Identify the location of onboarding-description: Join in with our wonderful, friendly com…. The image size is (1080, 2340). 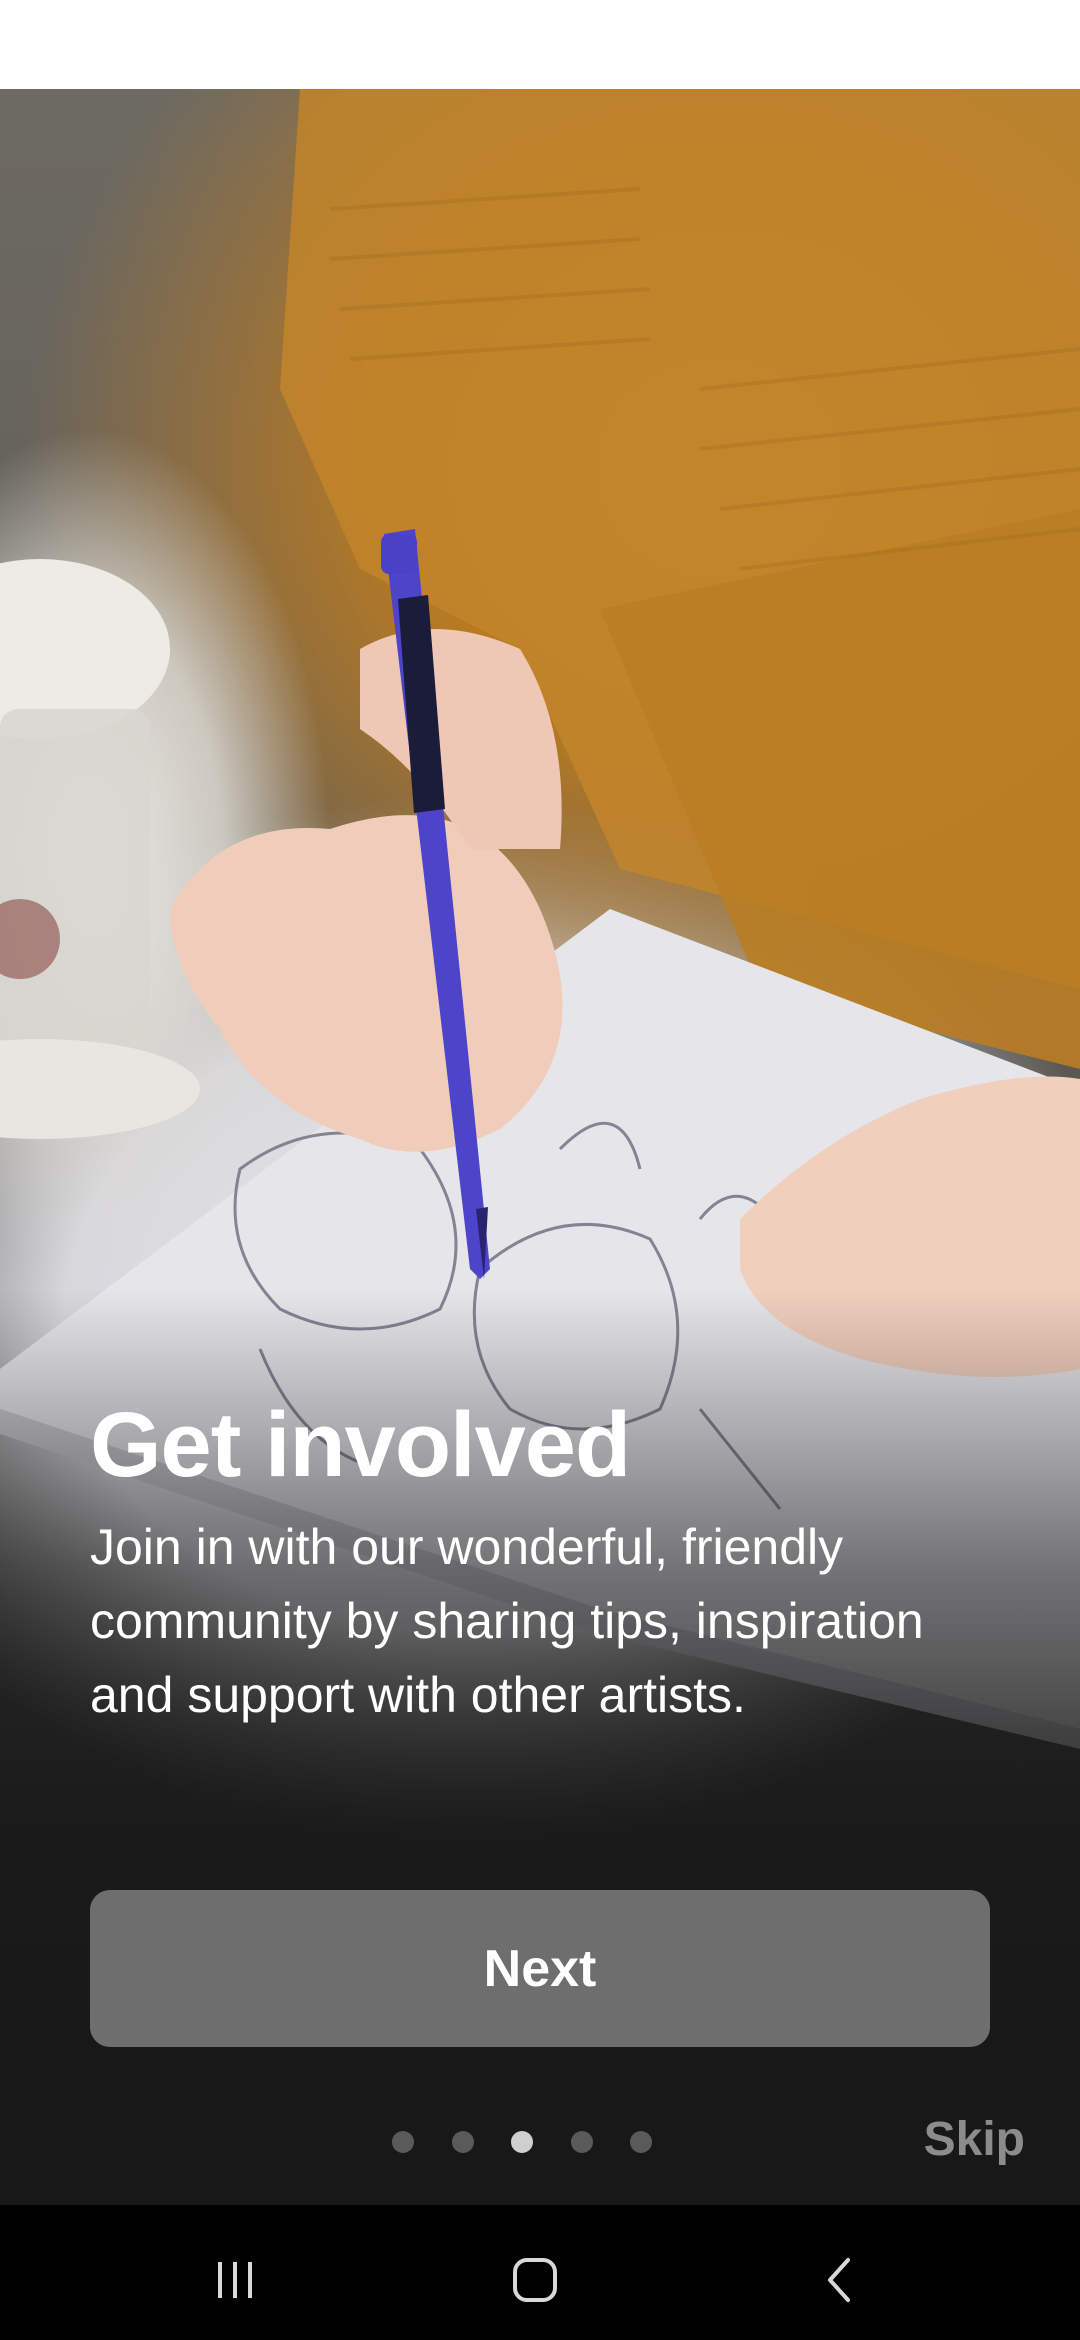
(507, 1621).